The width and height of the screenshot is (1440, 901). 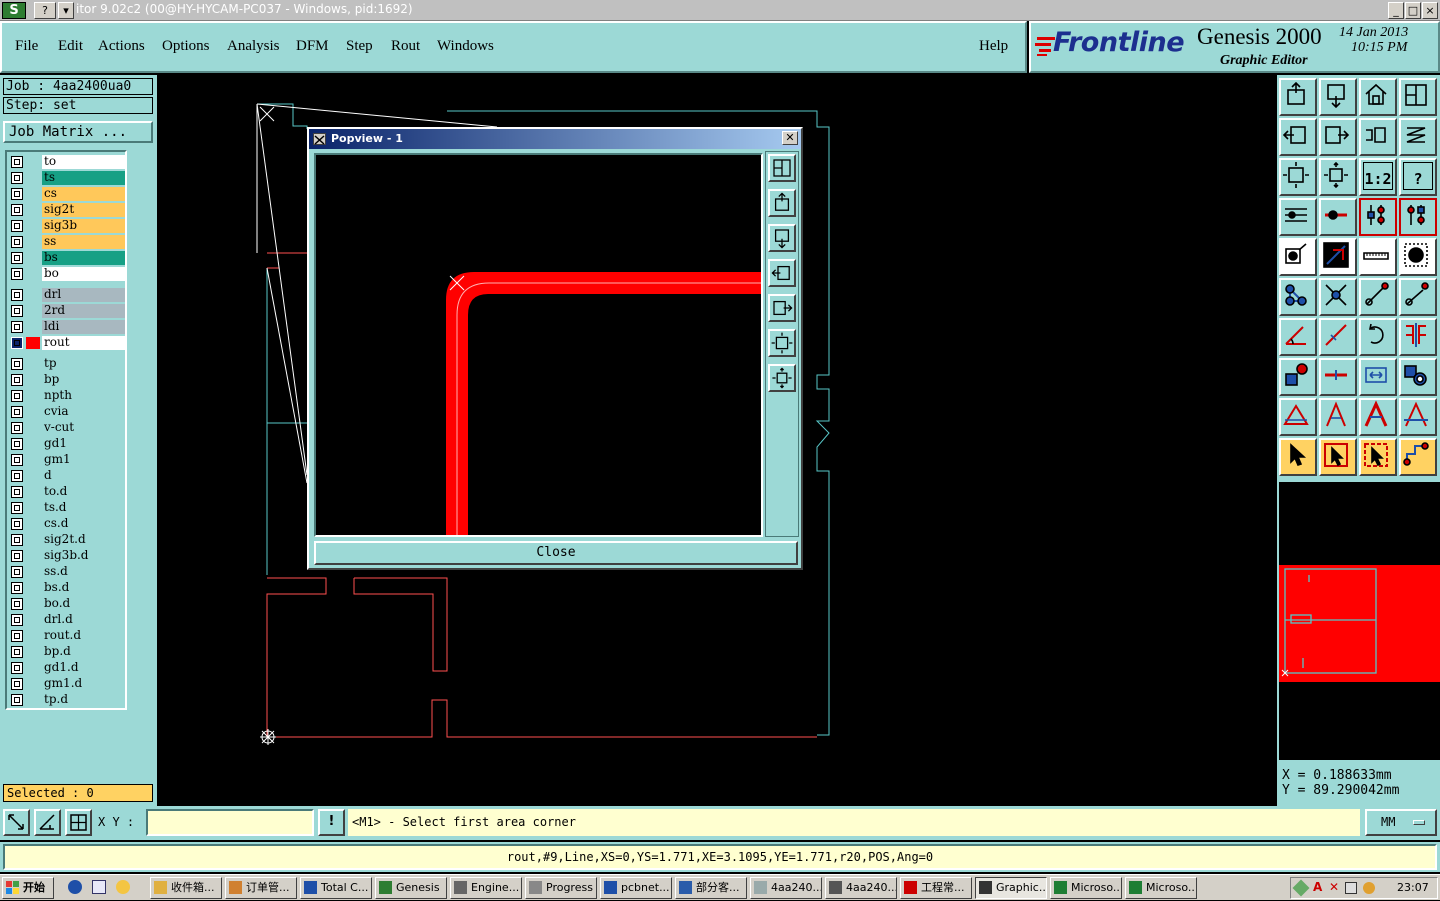 What do you see at coordinates (556, 553) in the screenshot?
I see `popview-close-button: Close` at bounding box center [556, 553].